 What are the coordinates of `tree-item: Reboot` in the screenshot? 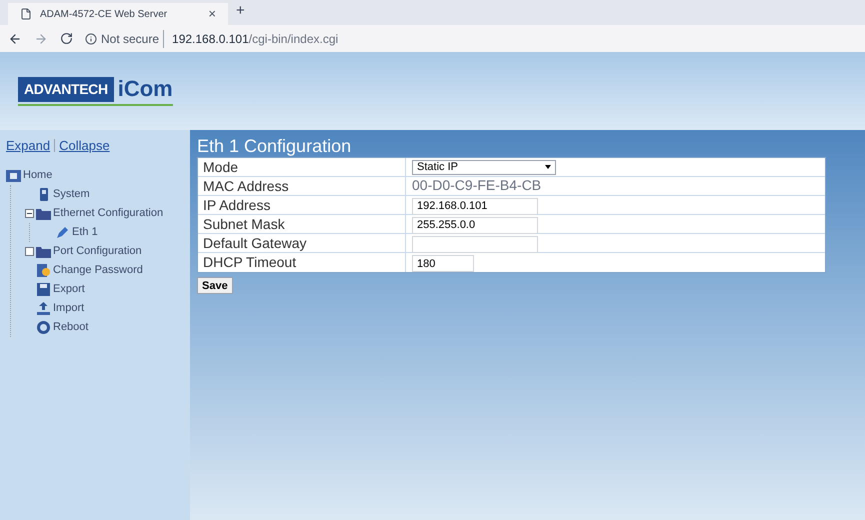 It's located at (70, 327).